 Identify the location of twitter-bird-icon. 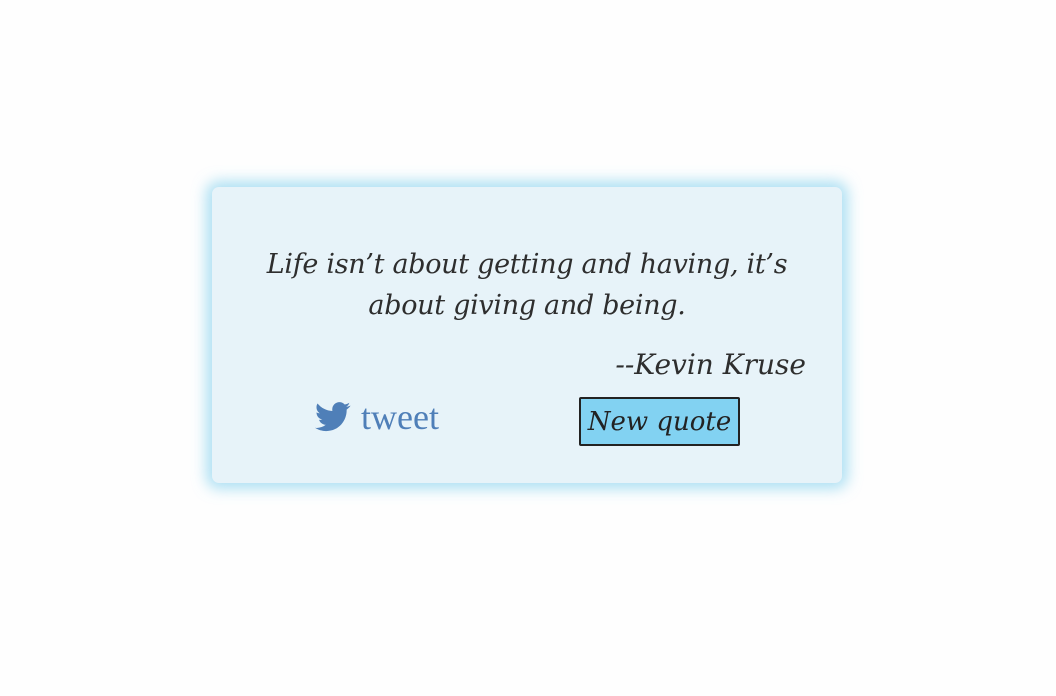
(333, 417).